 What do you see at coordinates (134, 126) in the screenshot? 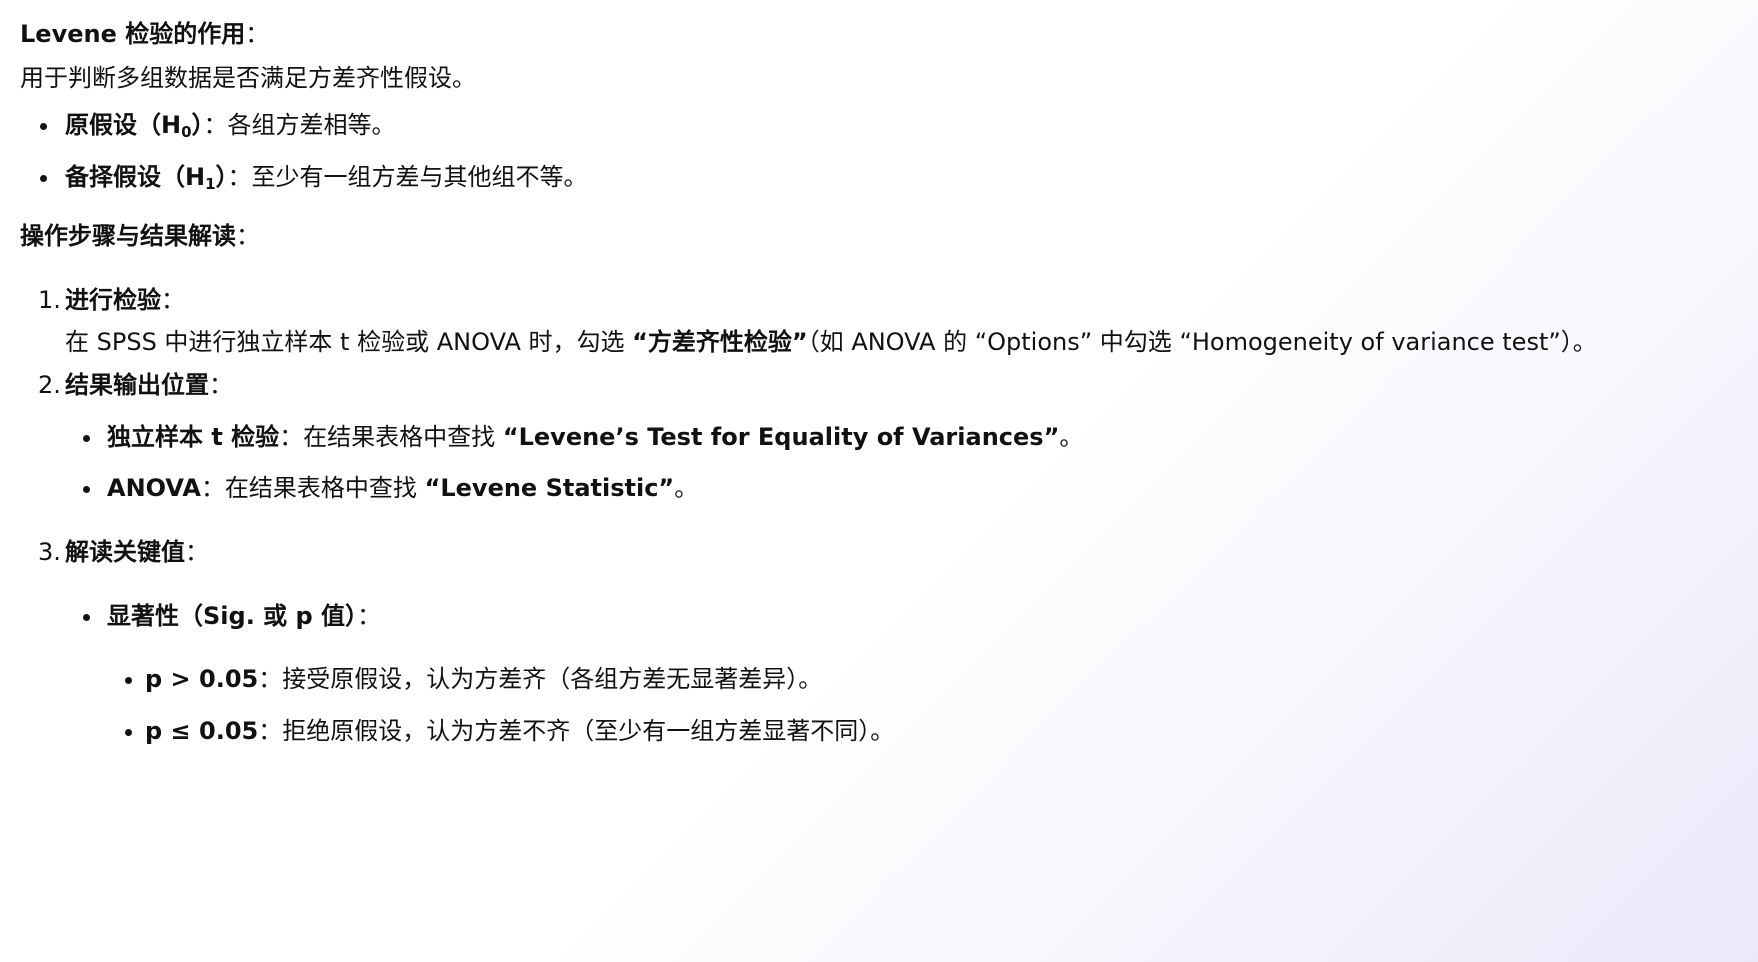
I see `hypothesis-null-label: 原假设（H0）` at bounding box center [134, 126].